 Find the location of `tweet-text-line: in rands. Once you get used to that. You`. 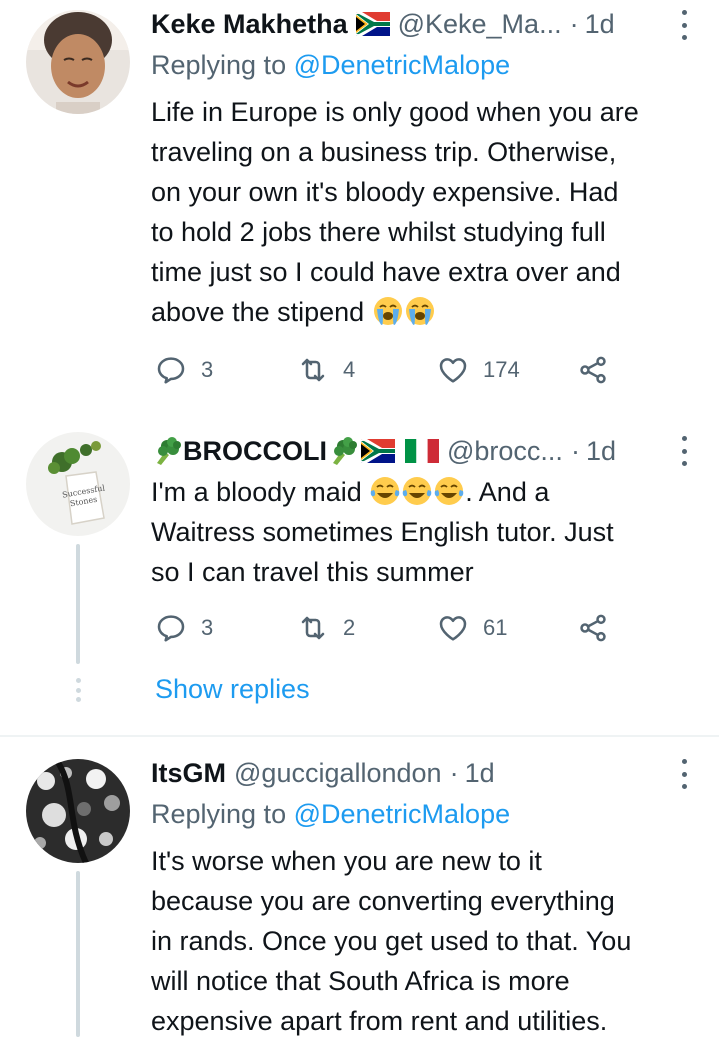

tweet-text-line: in rands. Once you get used to that. You is located at coordinates (391, 941).